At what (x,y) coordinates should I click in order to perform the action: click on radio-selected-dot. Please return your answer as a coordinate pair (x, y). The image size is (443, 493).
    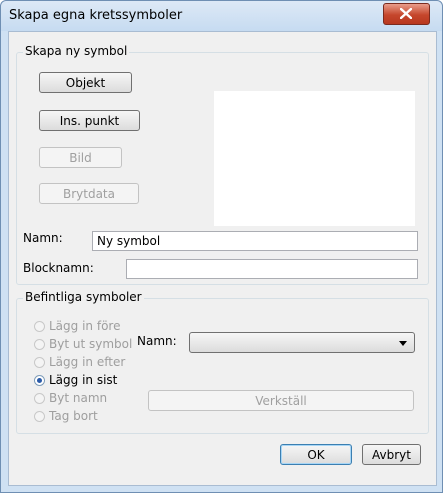
    Looking at the image, I should click on (39, 380).